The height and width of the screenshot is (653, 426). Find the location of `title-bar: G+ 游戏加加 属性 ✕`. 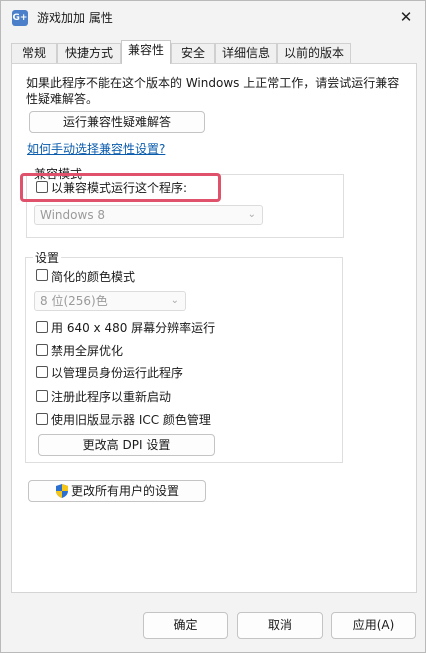

title-bar: G+ 游戏加加 属性 ✕ is located at coordinates (213, 18).